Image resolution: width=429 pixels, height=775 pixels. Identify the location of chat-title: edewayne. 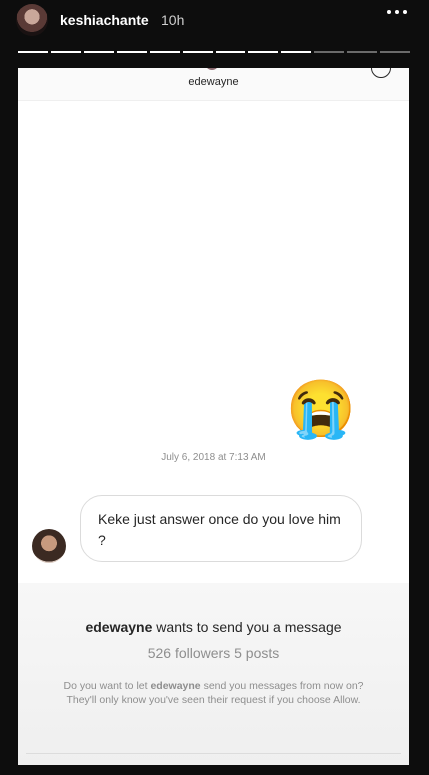
(213, 82).